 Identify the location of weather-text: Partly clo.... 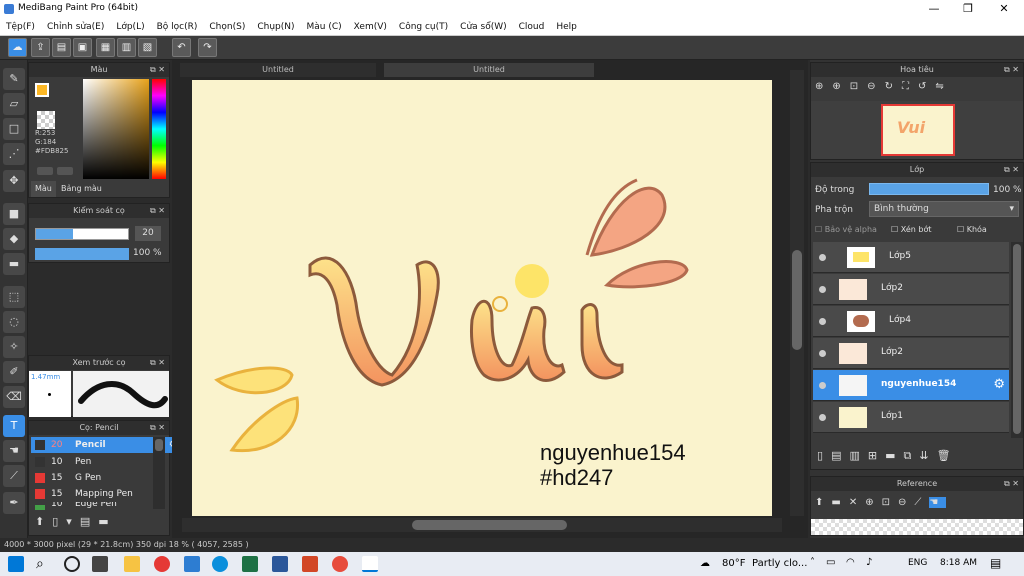
(779, 563).